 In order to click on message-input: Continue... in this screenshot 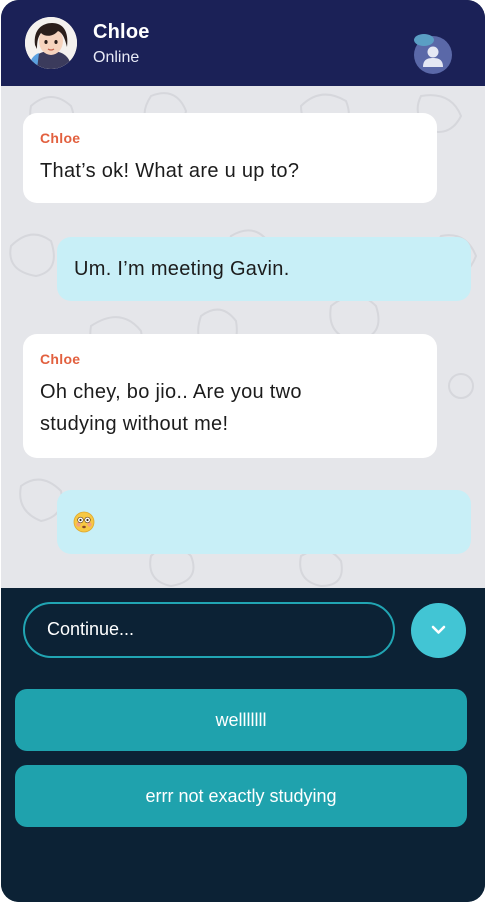, I will do `click(209, 630)`.